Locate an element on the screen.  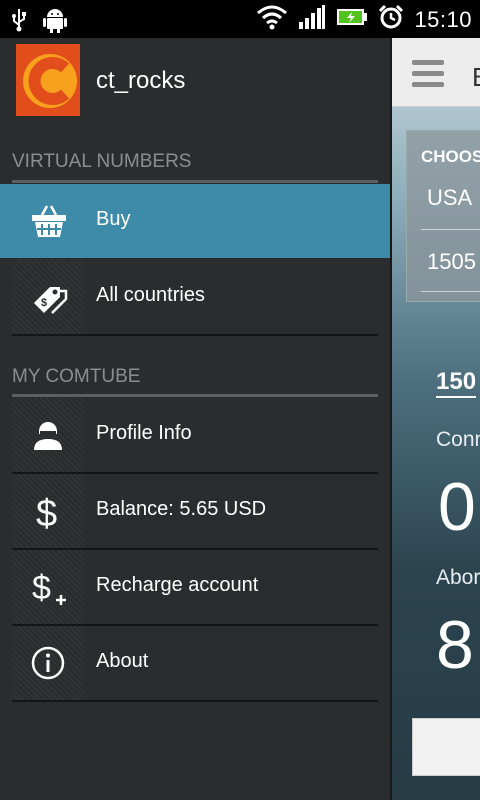
nav-item-about: About is located at coordinates (195, 664).